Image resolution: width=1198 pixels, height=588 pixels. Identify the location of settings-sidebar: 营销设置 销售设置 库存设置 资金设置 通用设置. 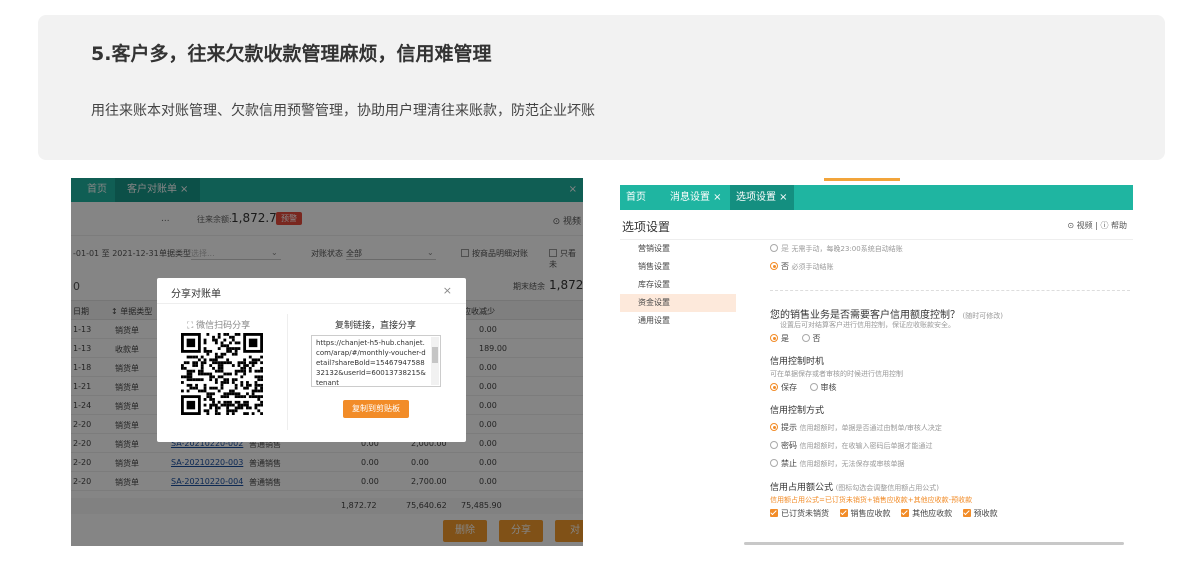
(678, 285).